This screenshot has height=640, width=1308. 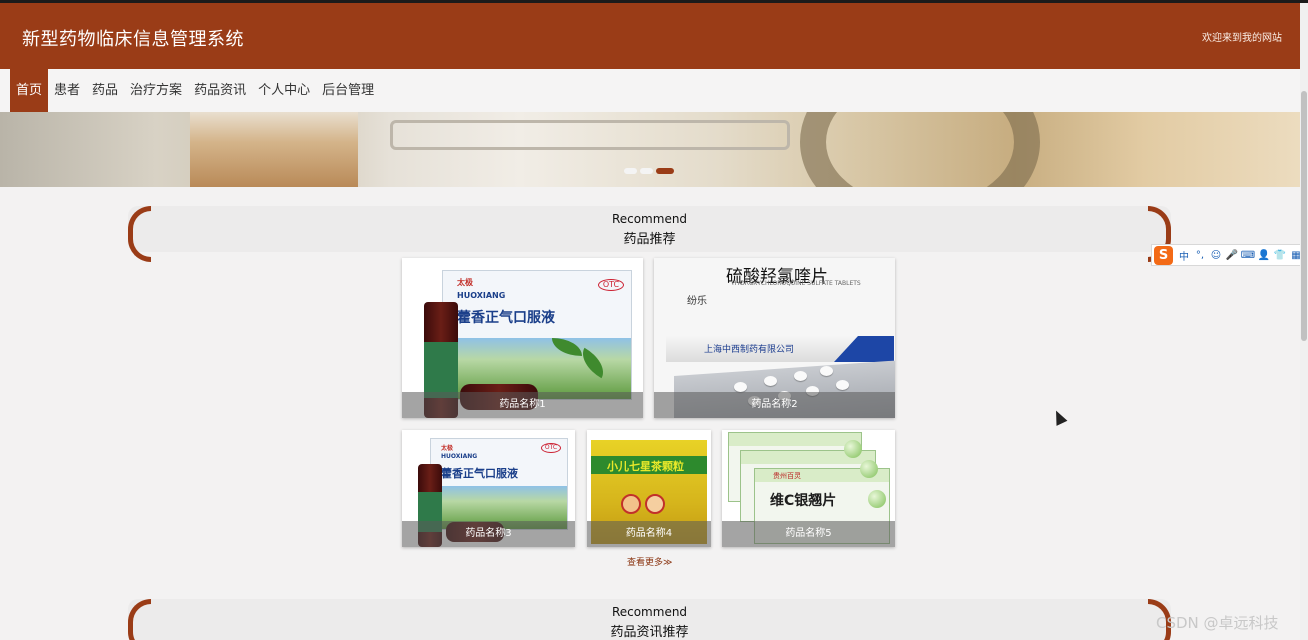 What do you see at coordinates (650, 90) in the screenshot?
I see `main-nav: 首页 患者 药品 治疗方案 药品资讯 个人中心 后台管理` at bounding box center [650, 90].